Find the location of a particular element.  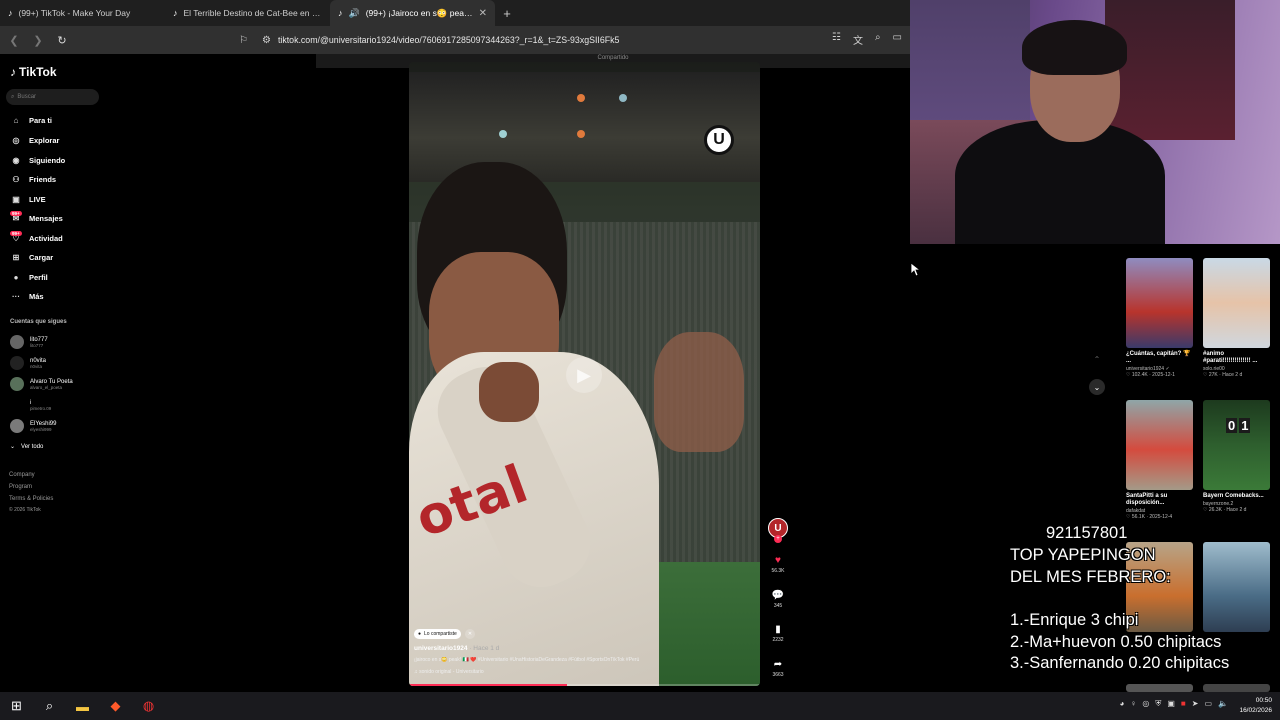

sound-label: sonido original - Universitario is located at coordinates (451, 672).